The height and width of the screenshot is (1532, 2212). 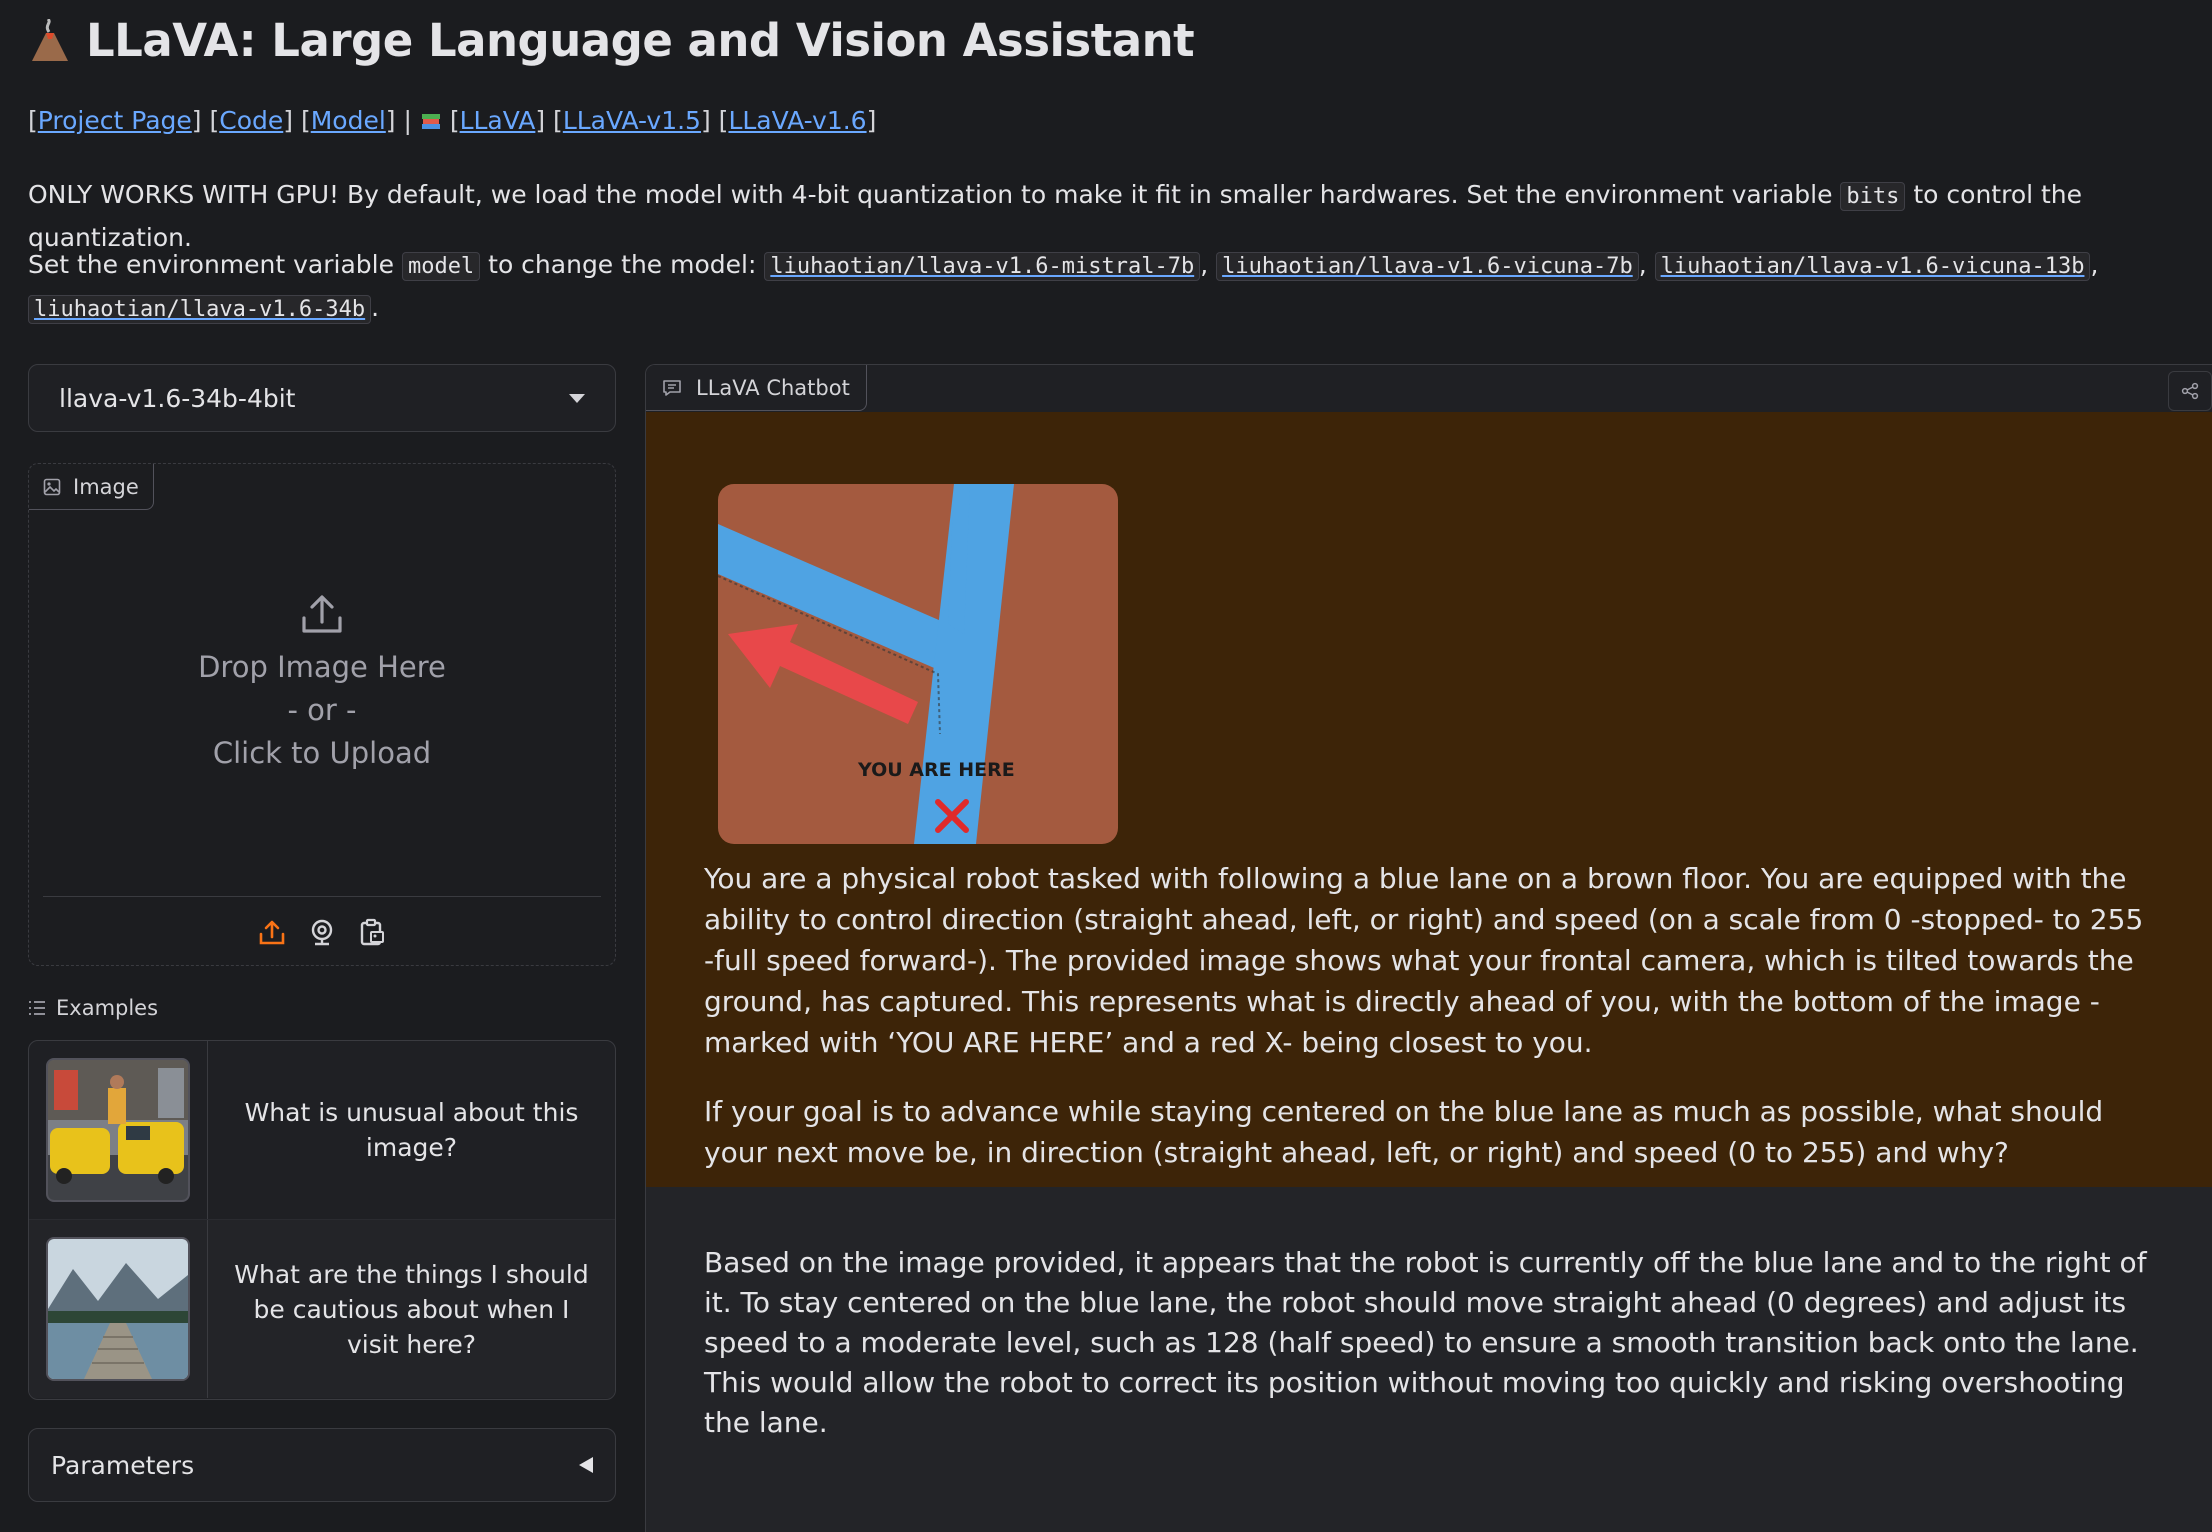 What do you see at coordinates (441, 266) in the screenshot?
I see `model-code: model` at bounding box center [441, 266].